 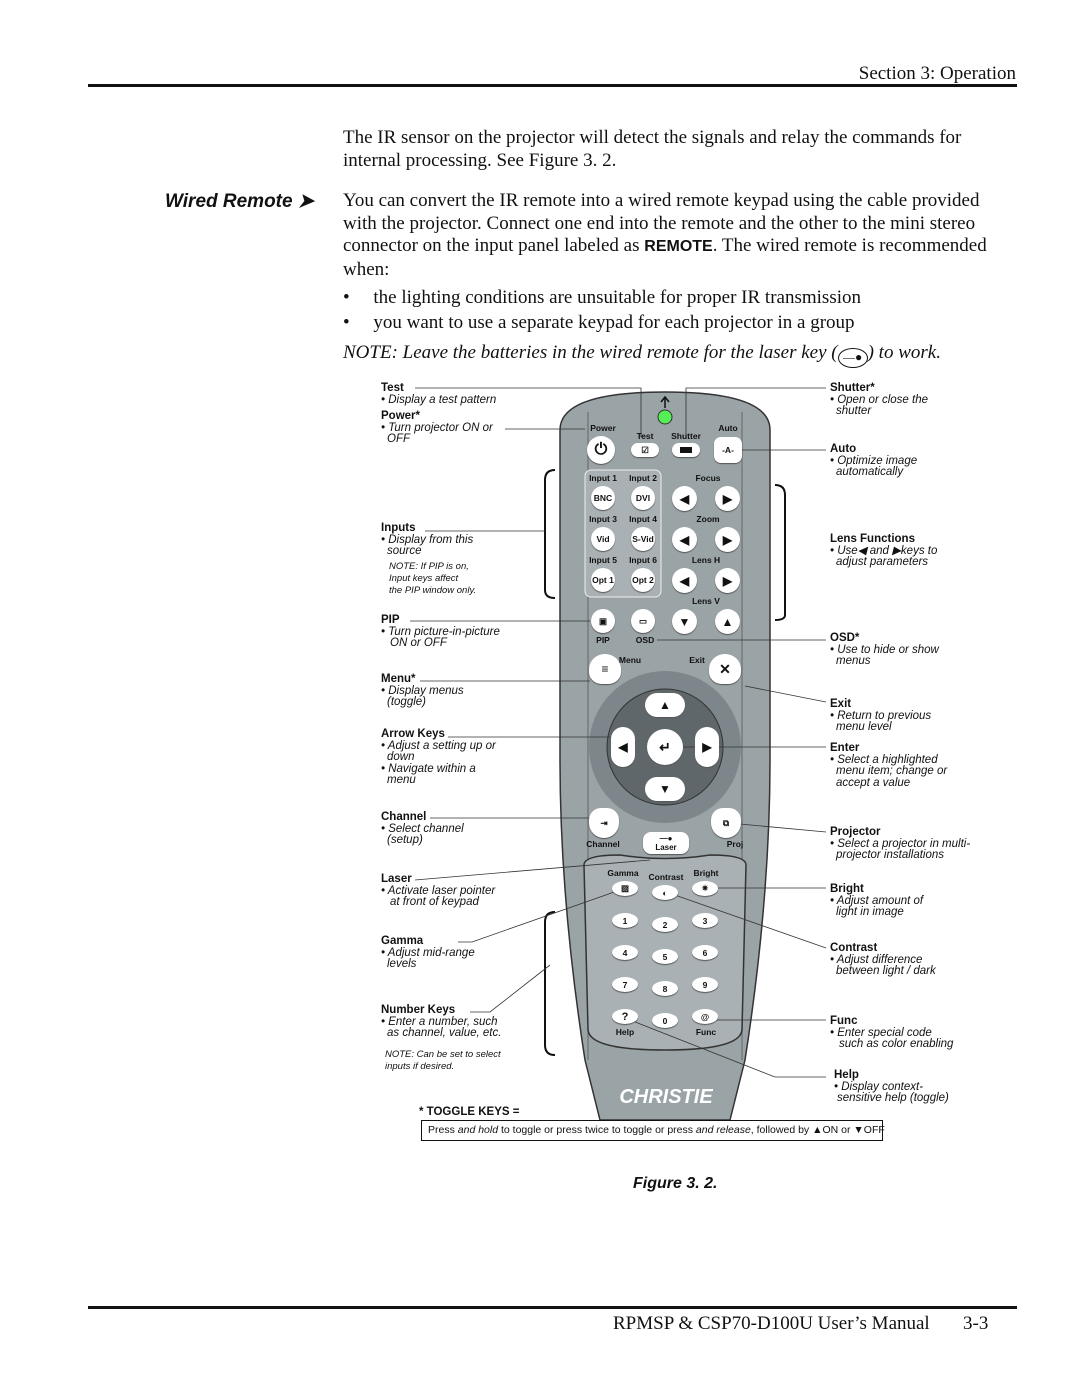 What do you see at coordinates (552, 1307) in the screenshot?
I see `footer-rule` at bounding box center [552, 1307].